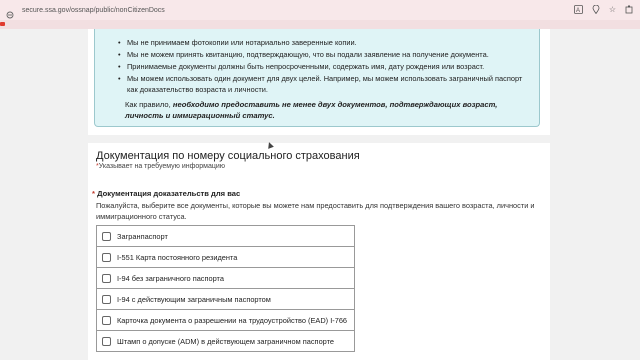 The width and height of the screenshot is (640, 360). I want to click on youtube-bookmark-icon, so click(2, 24).